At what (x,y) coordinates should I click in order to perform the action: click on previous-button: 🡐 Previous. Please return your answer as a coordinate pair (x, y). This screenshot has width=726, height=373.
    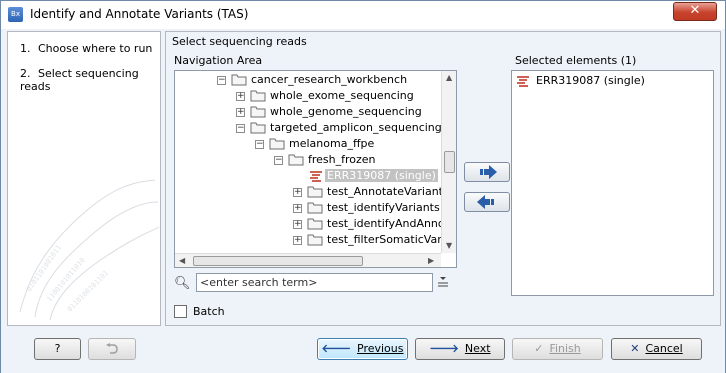
    Looking at the image, I should click on (362, 349).